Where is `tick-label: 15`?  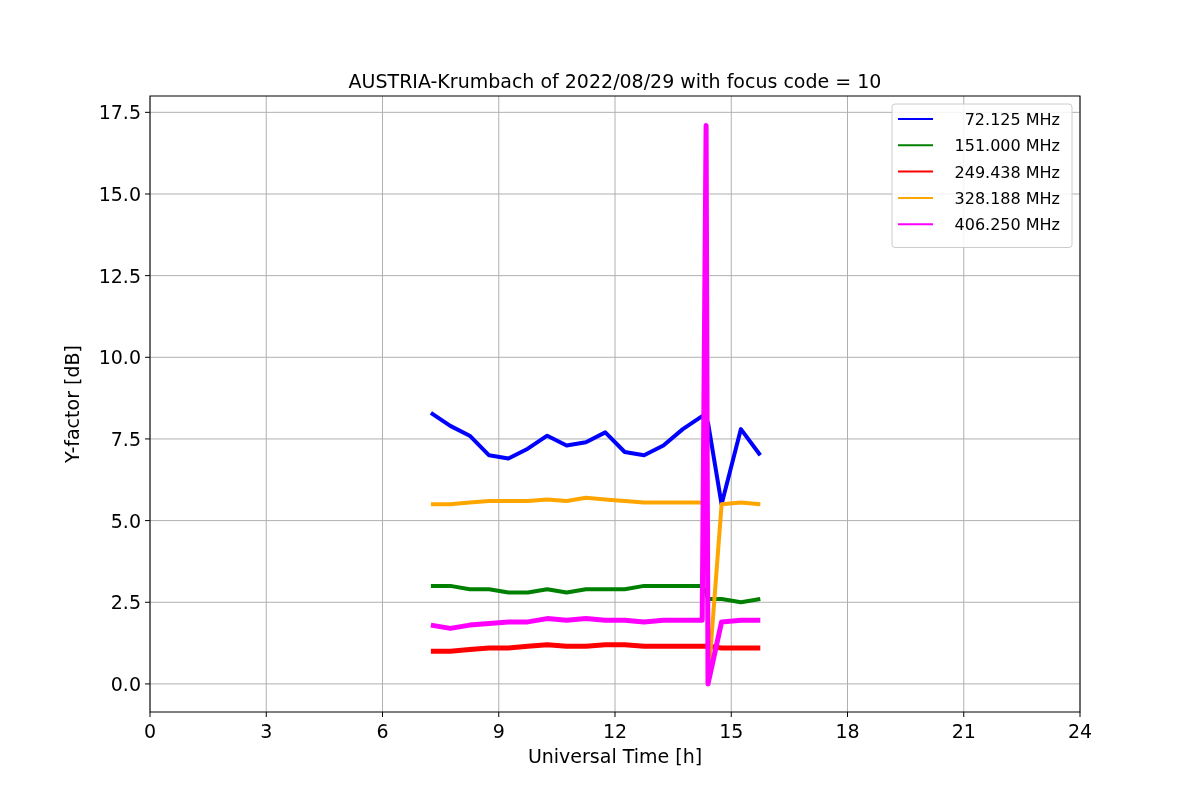 tick-label: 15 is located at coordinates (731, 731).